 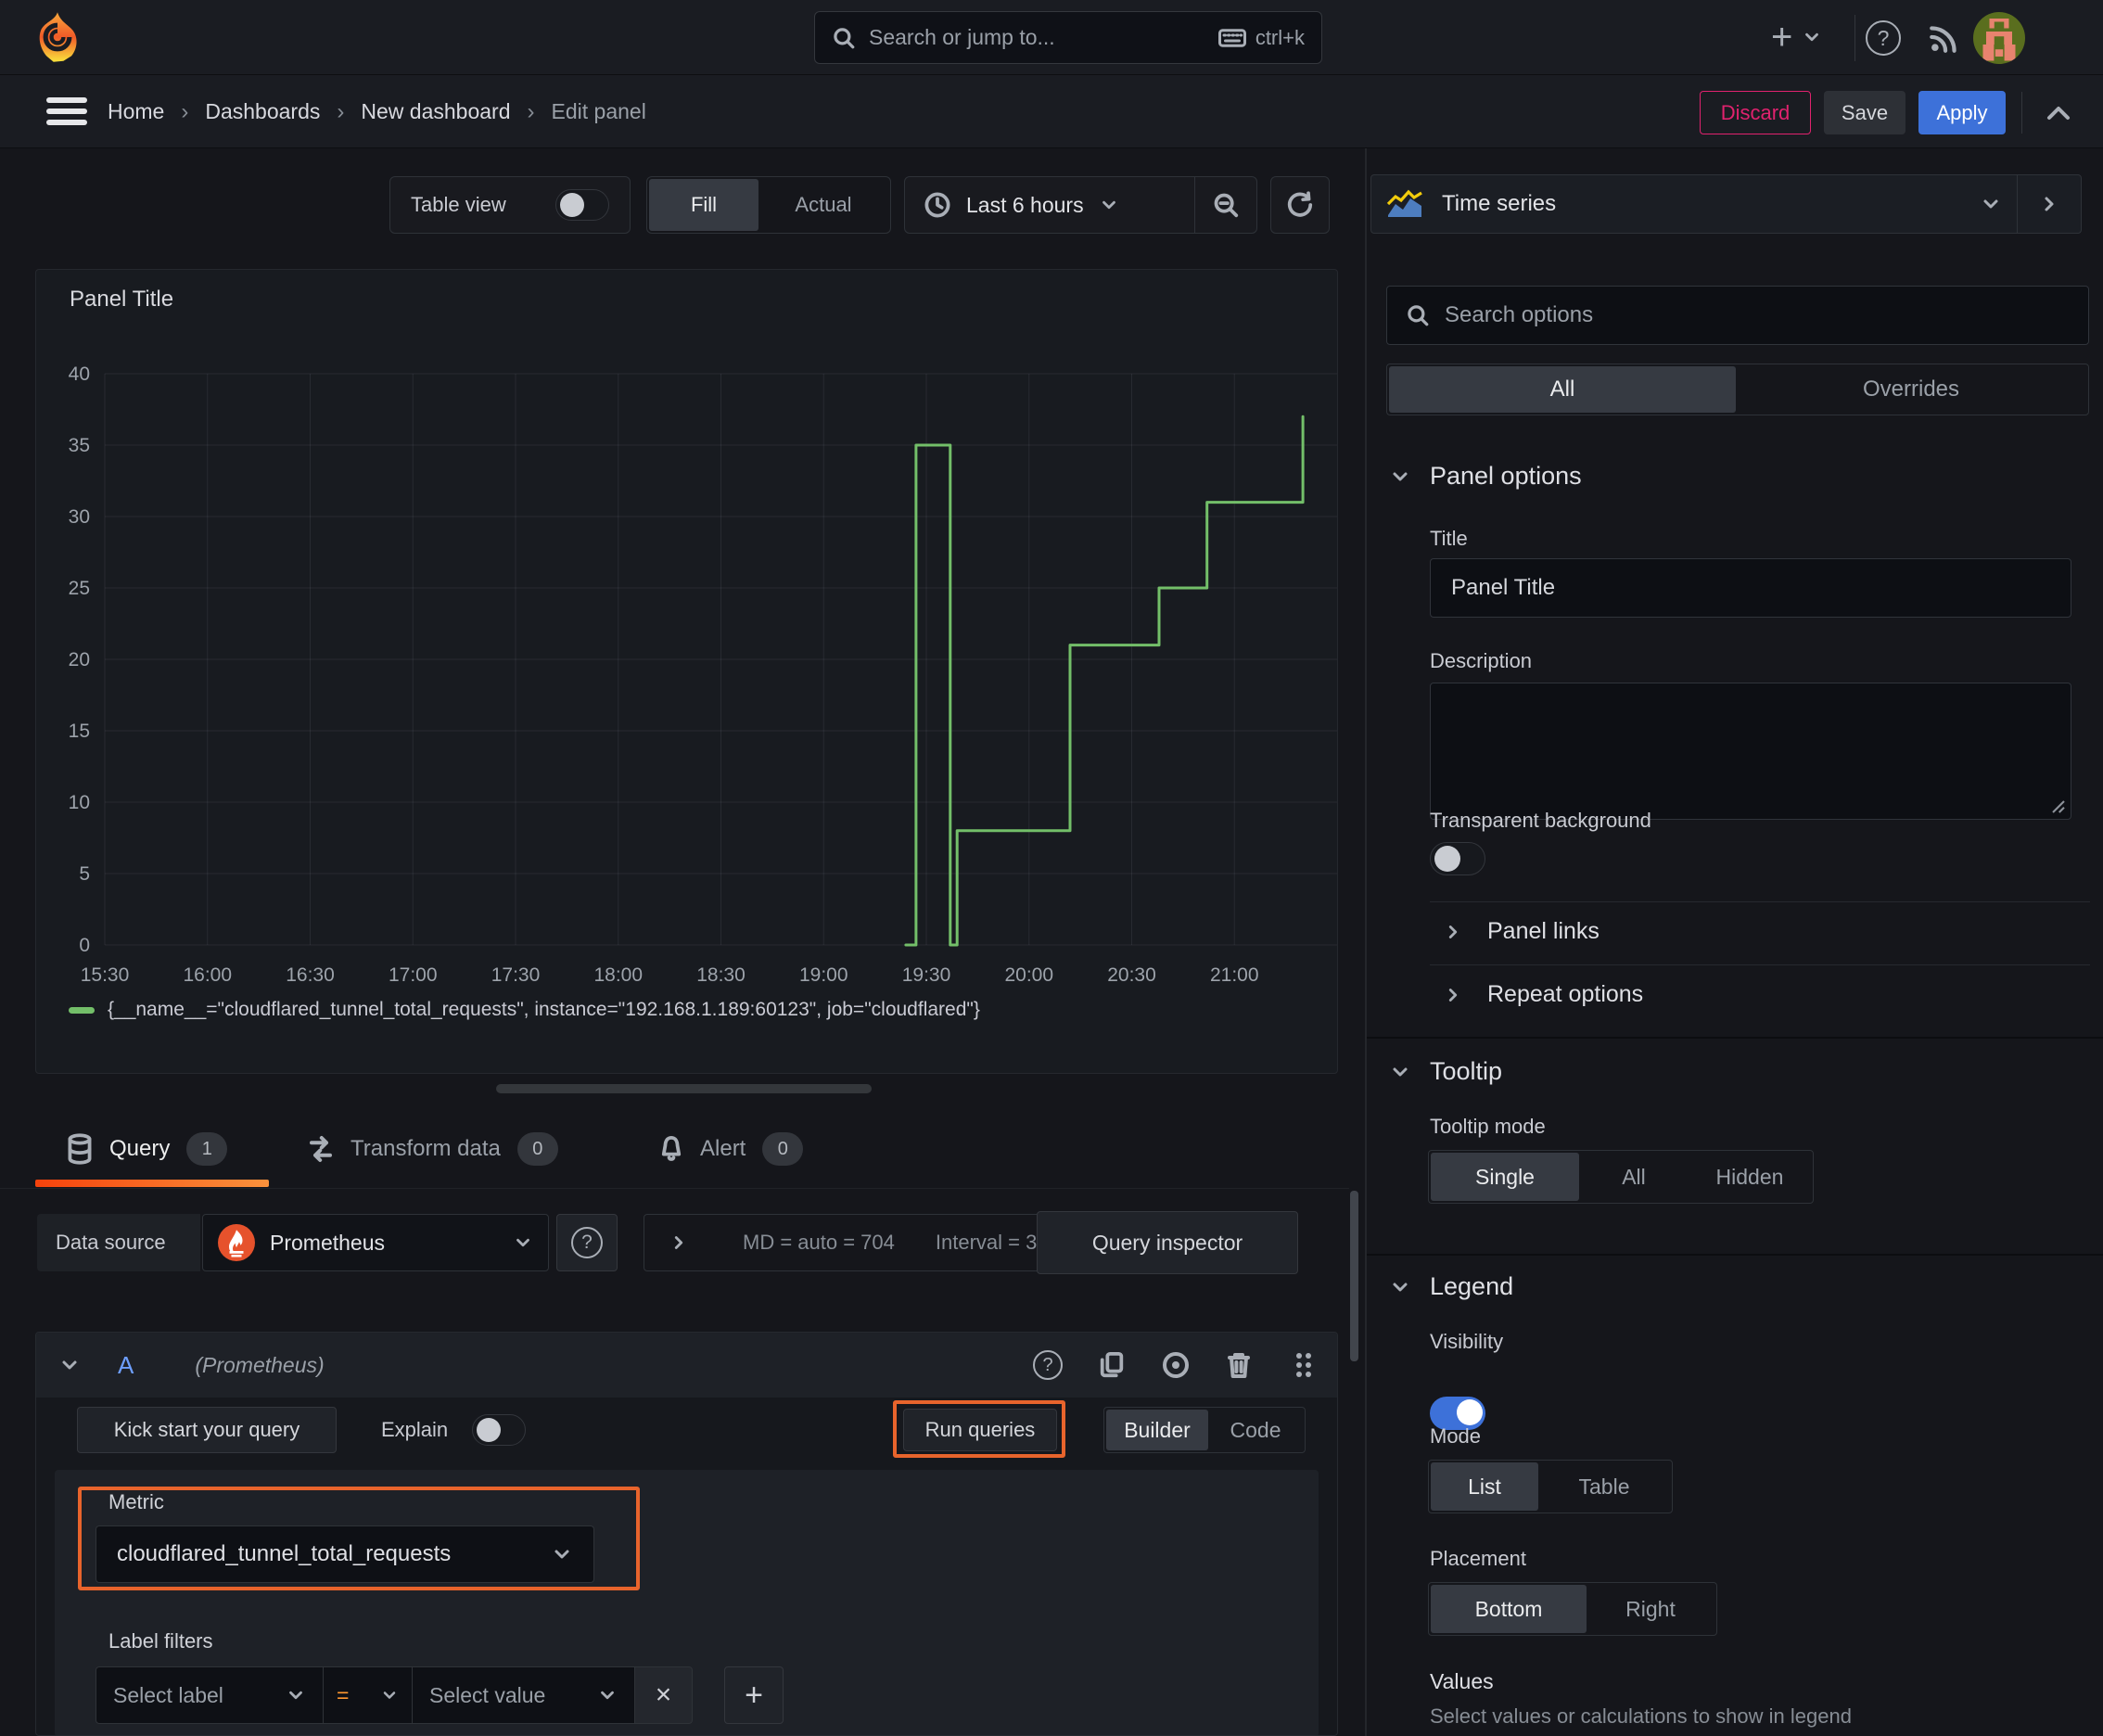 I want to click on close-icon: ×, so click(x=663, y=1694).